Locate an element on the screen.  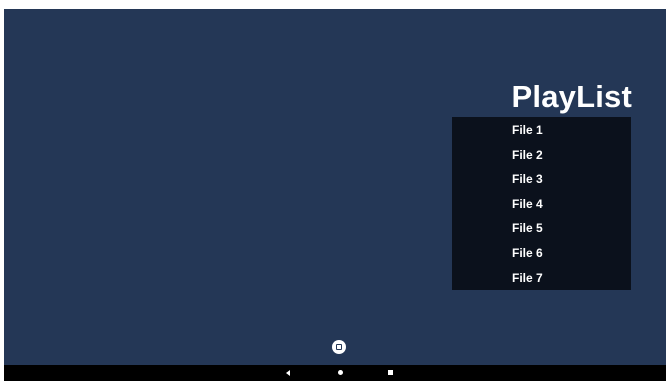
square-in-circle-icon is located at coordinates (339, 347).